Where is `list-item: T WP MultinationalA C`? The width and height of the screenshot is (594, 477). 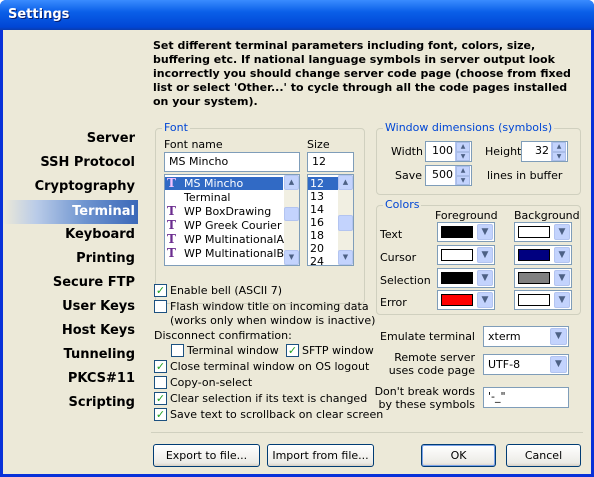
list-item: T WP MultinationalA C is located at coordinates (230, 240).